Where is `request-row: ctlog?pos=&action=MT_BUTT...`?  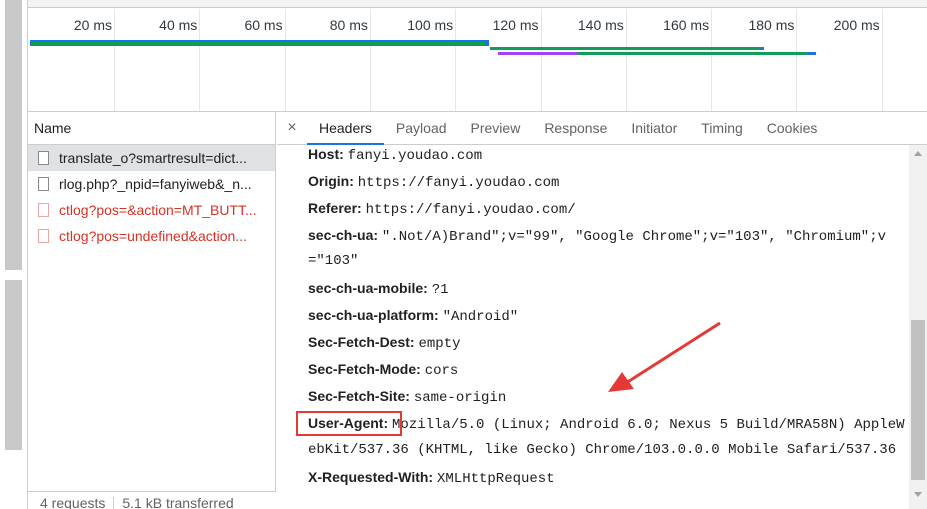 request-row: ctlog?pos=&action=MT_BUTT... is located at coordinates (151, 210).